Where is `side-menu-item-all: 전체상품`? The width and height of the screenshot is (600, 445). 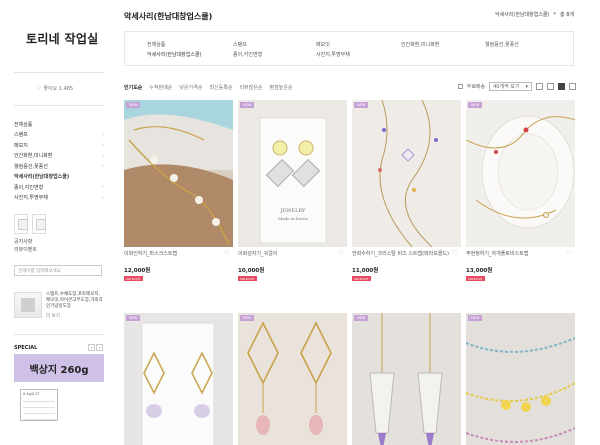 side-menu-item-all: 전체상품 is located at coordinates (59, 124).